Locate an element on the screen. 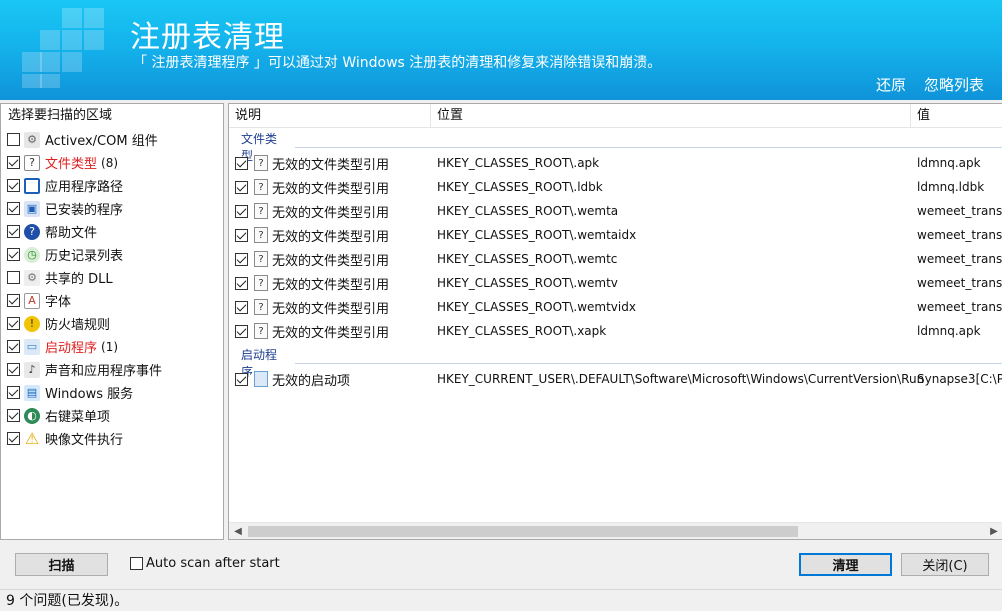 The image size is (1002, 611). sound-icon: ♪ is located at coordinates (32, 369).